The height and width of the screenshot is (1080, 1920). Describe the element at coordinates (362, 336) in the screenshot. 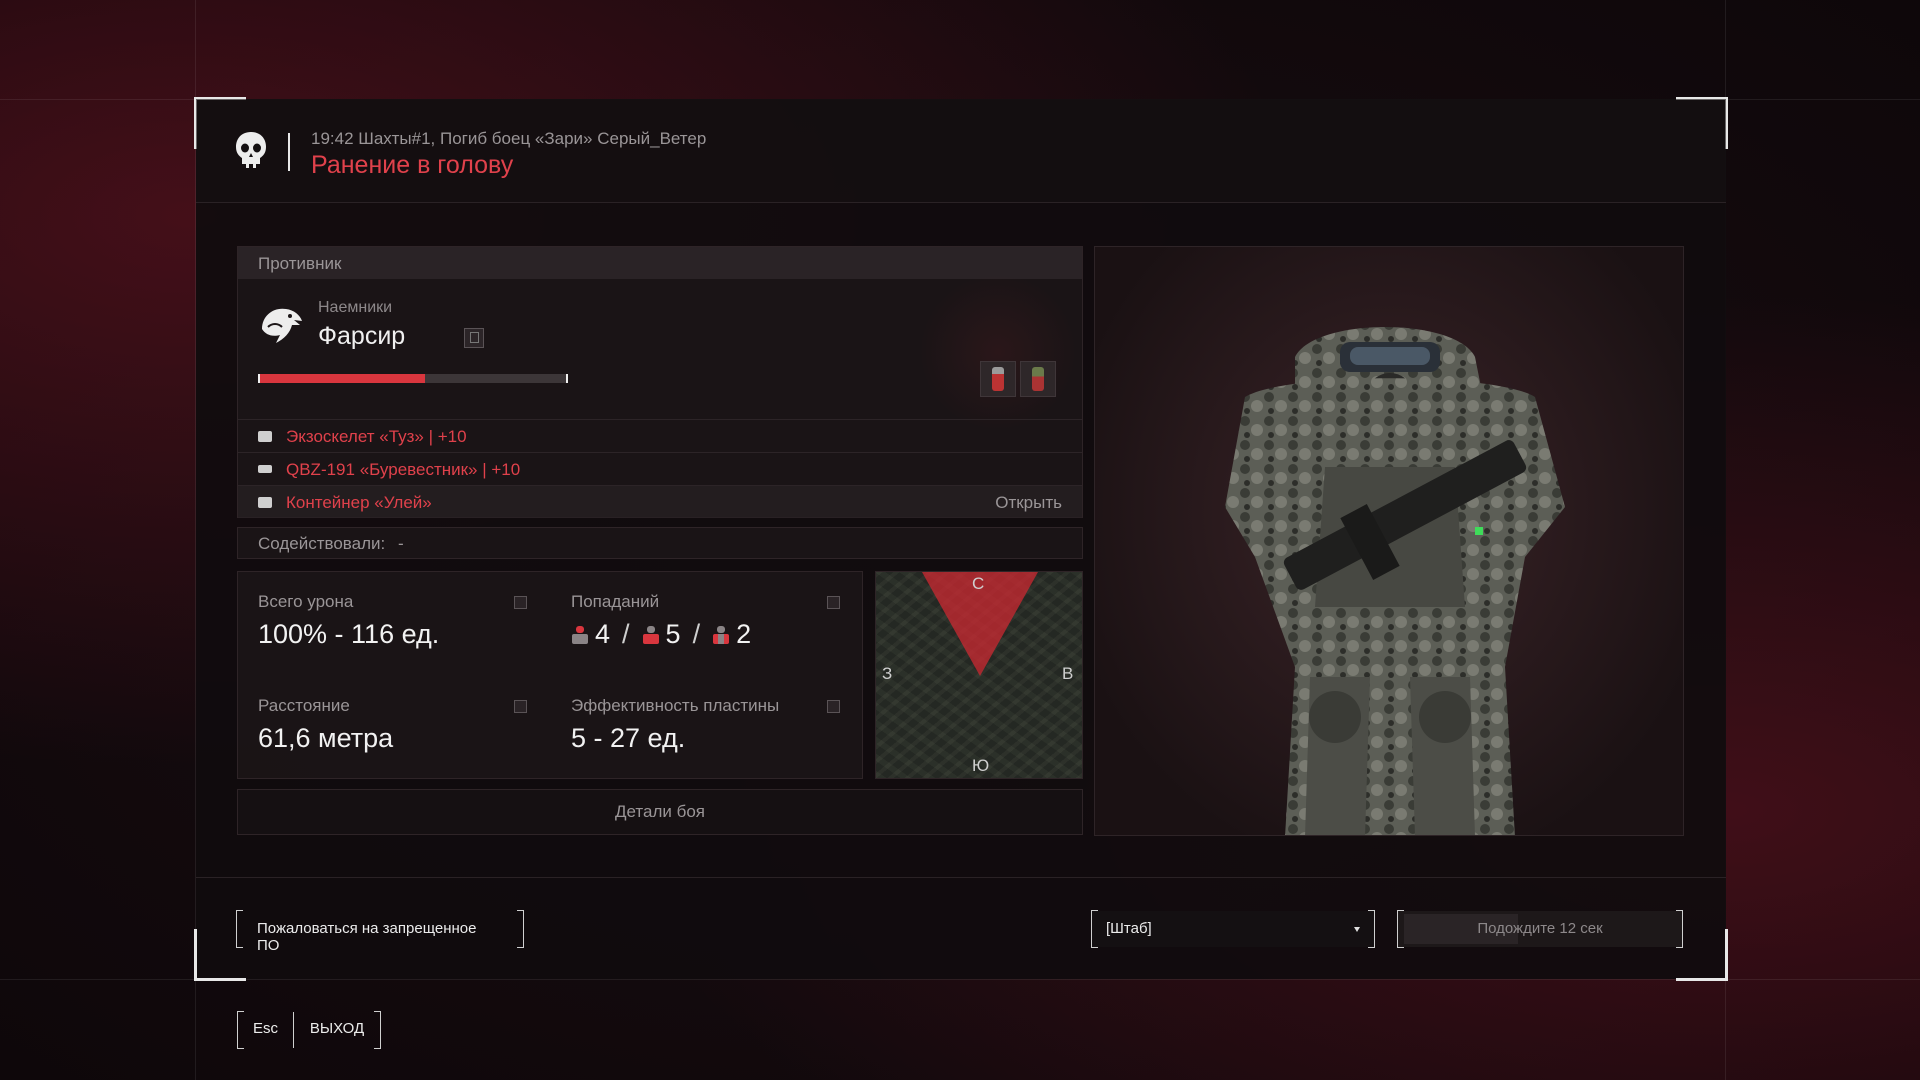

I see `enemy-name: Фарсир` at that location.